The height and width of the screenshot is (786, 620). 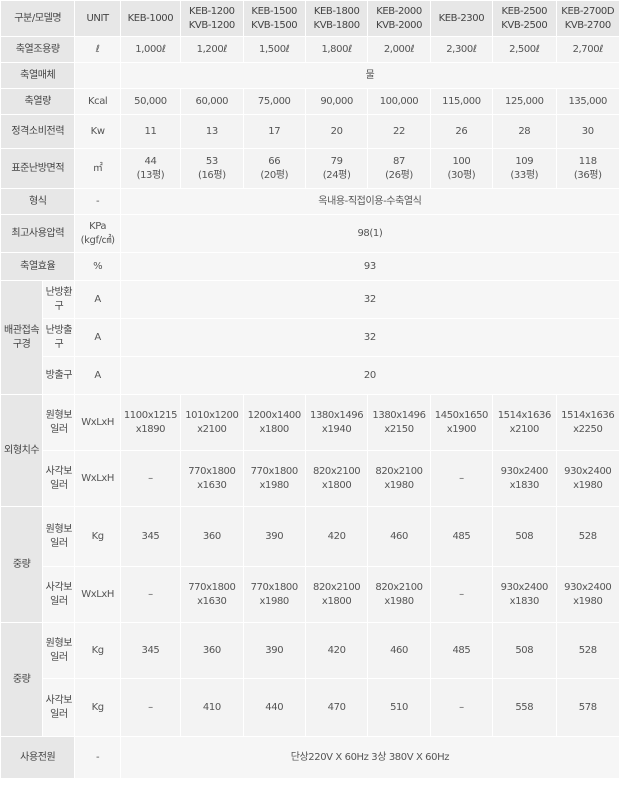 I want to click on table-cell: 53 (16평), so click(x=212, y=168).